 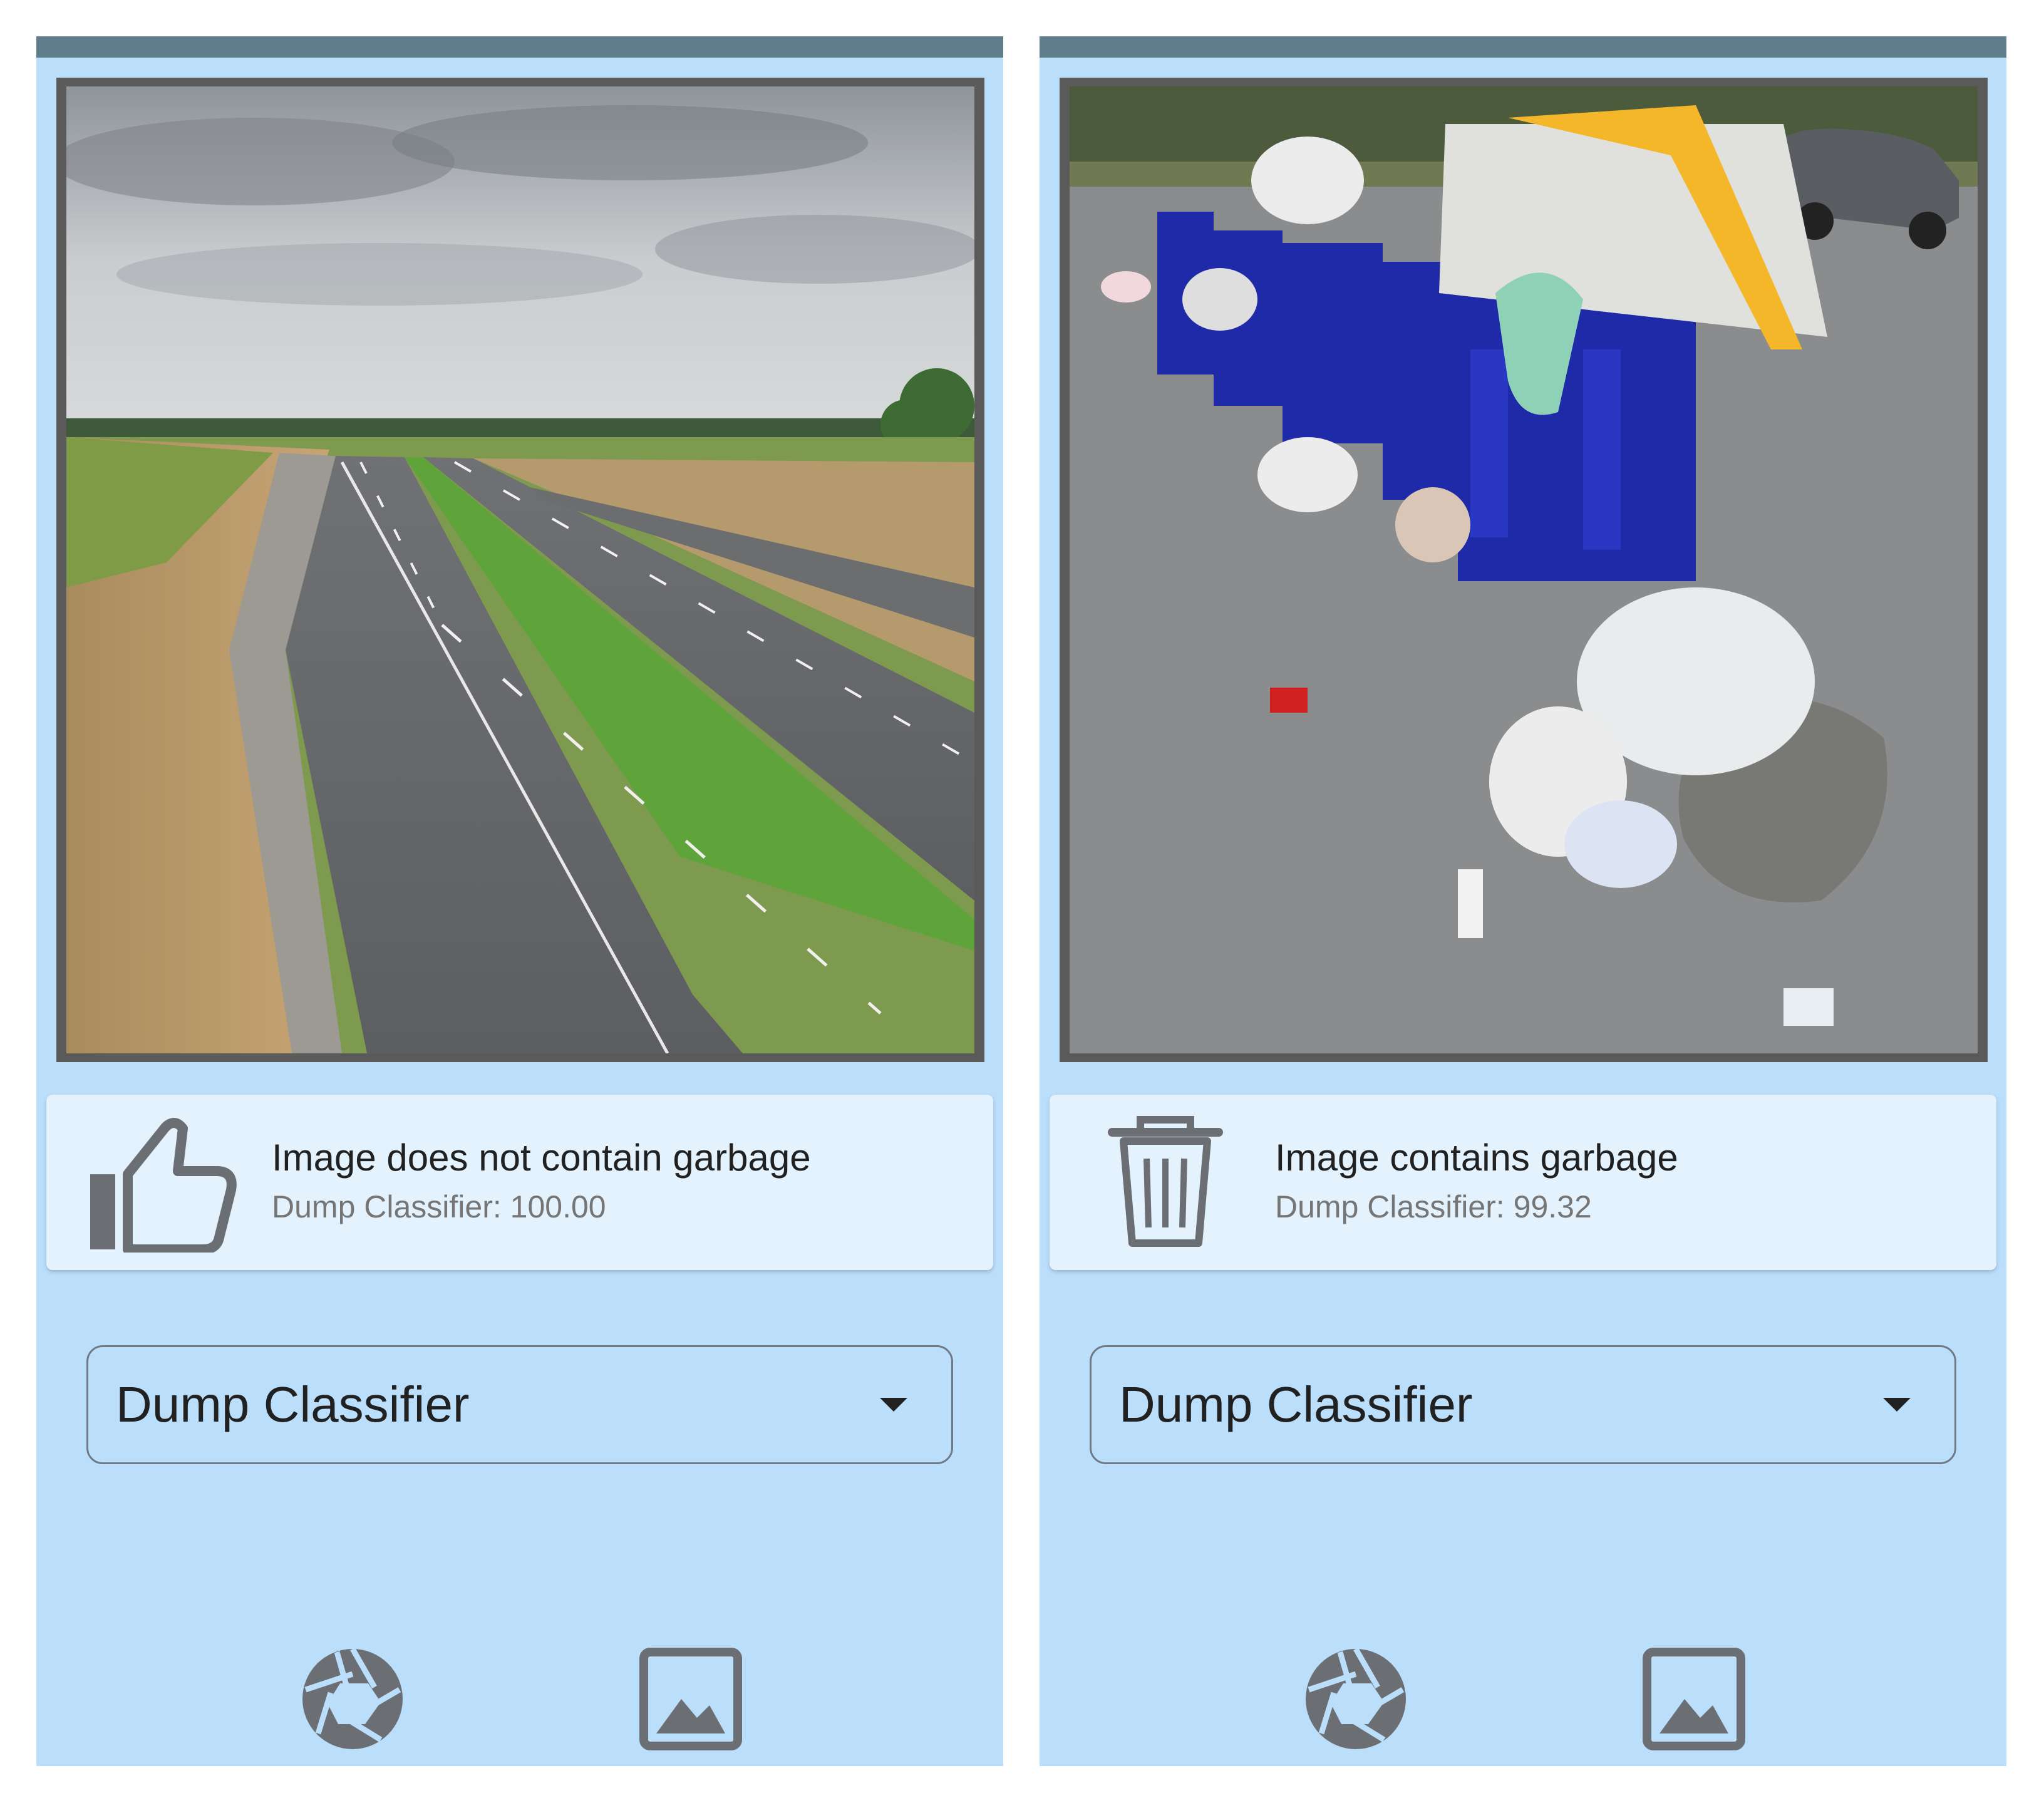 What do you see at coordinates (162, 1184) in the screenshot?
I see `thumbs-up-icon` at bounding box center [162, 1184].